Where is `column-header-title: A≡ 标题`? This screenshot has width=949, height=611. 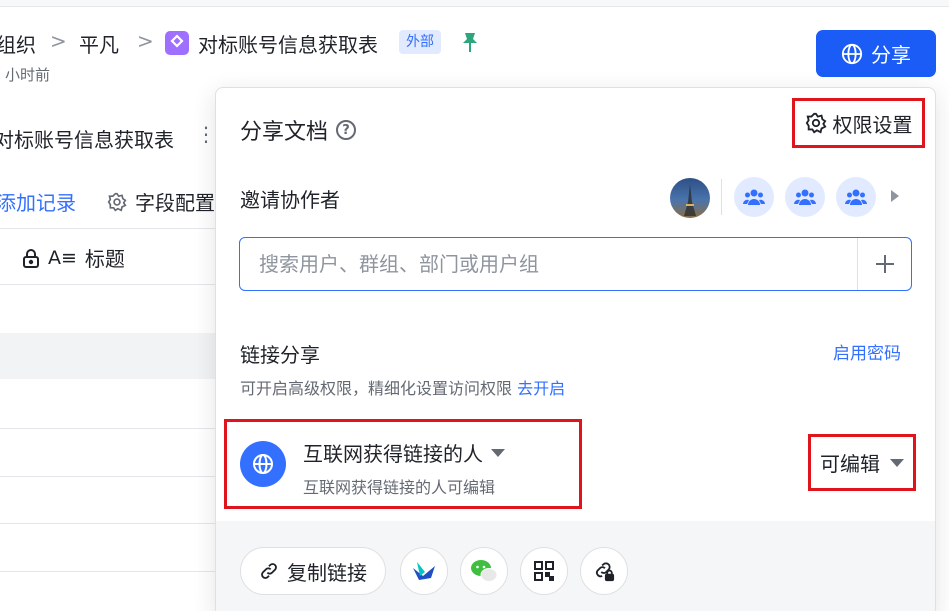
column-header-title: A≡ 标题 is located at coordinates (73, 257).